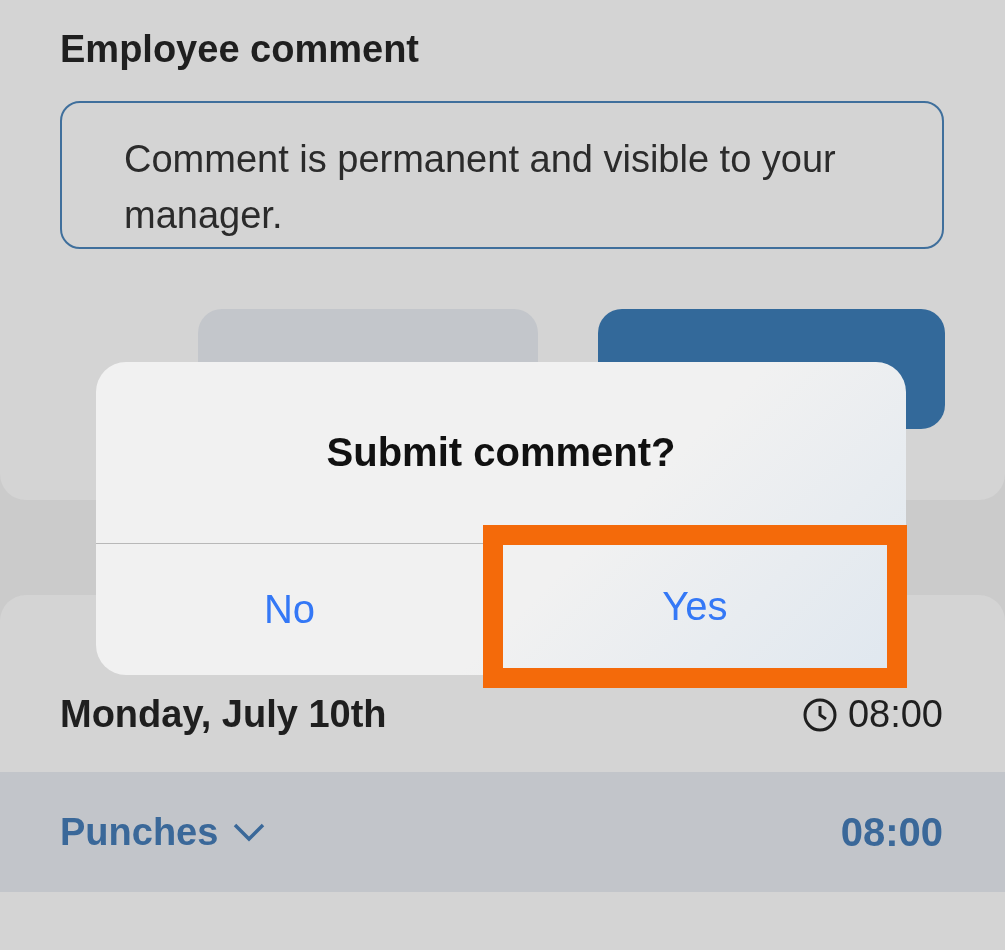 The height and width of the screenshot is (950, 1005). Describe the element at coordinates (695, 606) in the screenshot. I see `dialog-action: Yes` at that location.